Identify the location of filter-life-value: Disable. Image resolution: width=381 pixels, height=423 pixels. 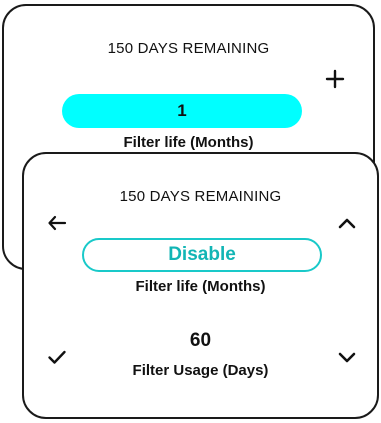
(202, 254).